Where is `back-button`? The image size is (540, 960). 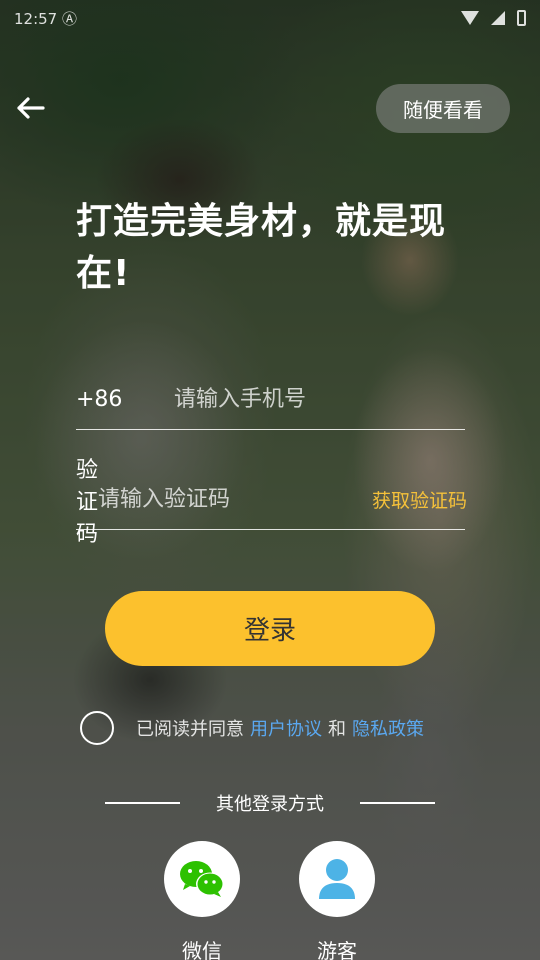 back-button is located at coordinates (30, 108).